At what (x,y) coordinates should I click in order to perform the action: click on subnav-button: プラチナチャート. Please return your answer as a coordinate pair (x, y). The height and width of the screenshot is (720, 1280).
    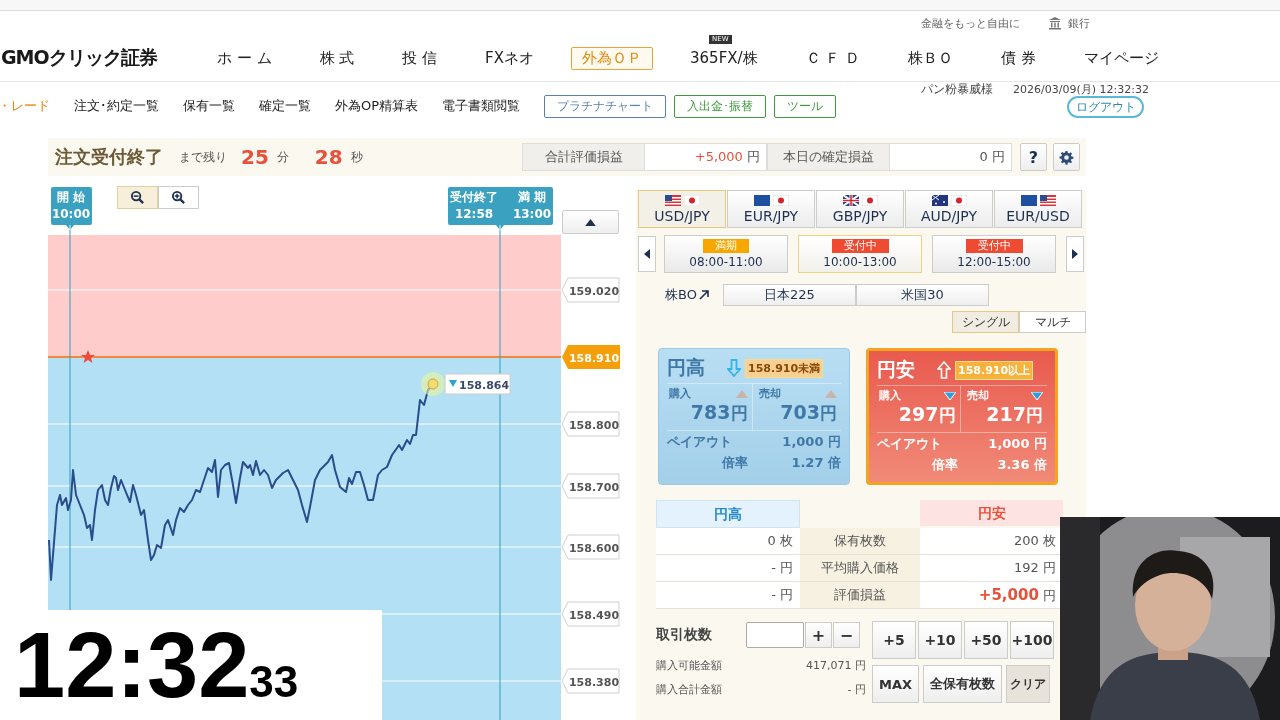
    Looking at the image, I should click on (605, 106).